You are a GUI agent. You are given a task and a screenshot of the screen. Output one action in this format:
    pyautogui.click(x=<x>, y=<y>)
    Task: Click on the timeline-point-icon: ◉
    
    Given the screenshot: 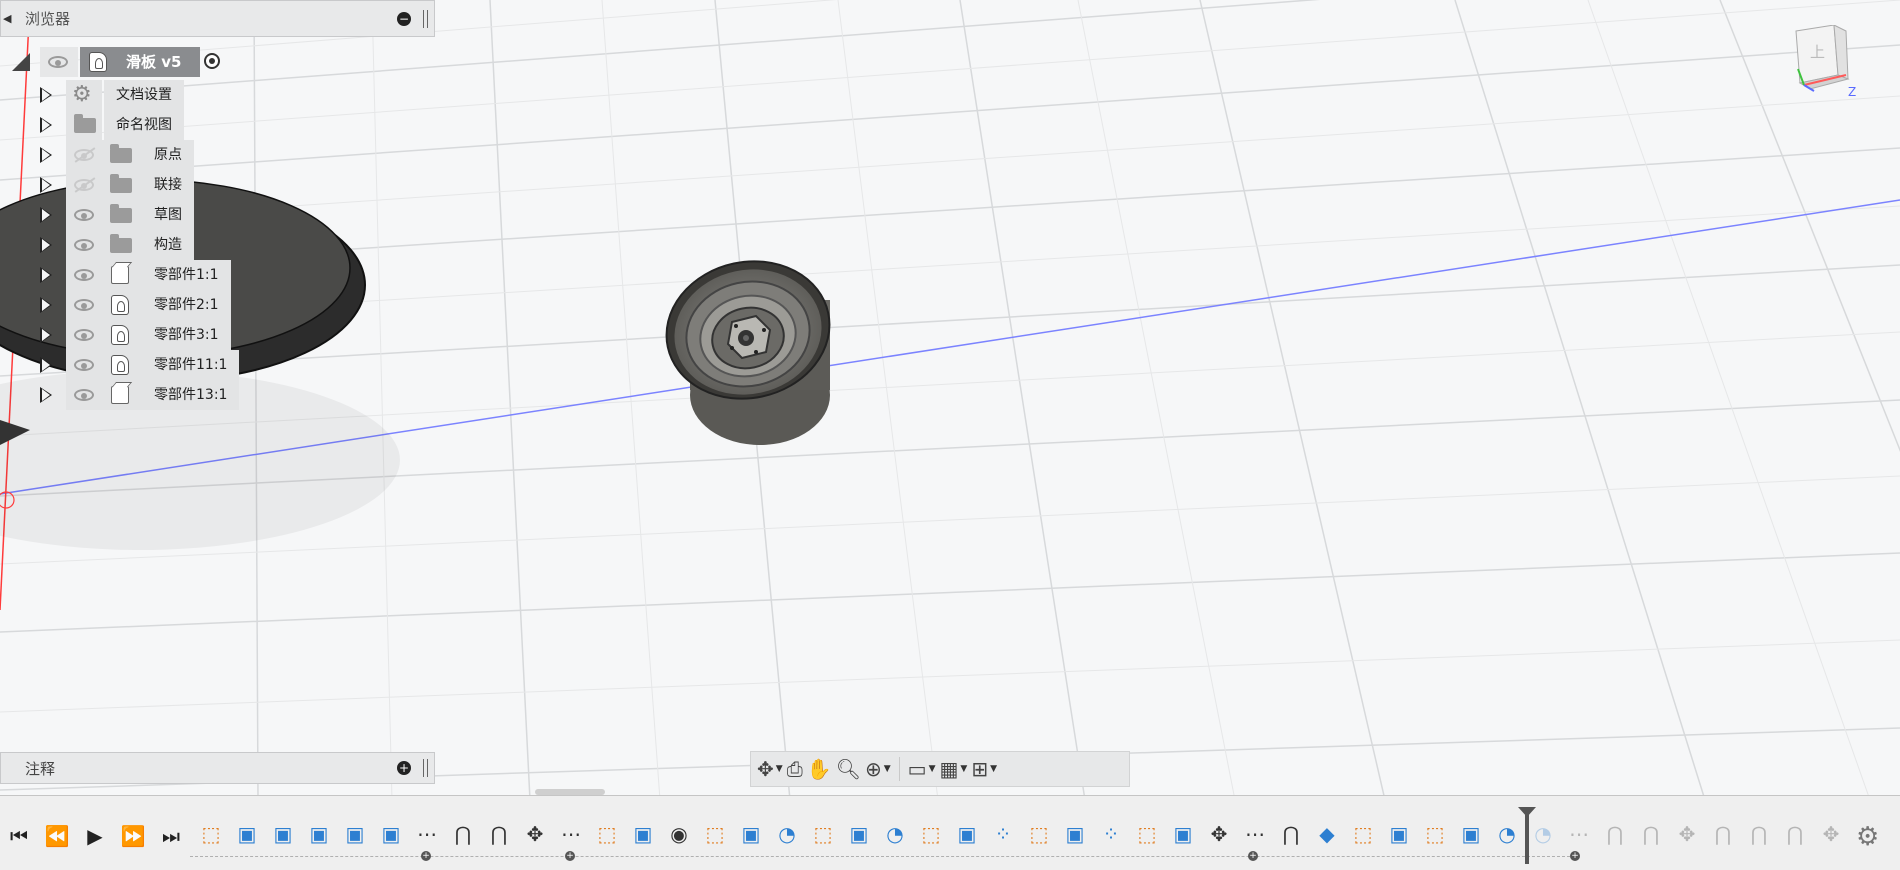 What is the action you would take?
    pyautogui.click(x=679, y=834)
    